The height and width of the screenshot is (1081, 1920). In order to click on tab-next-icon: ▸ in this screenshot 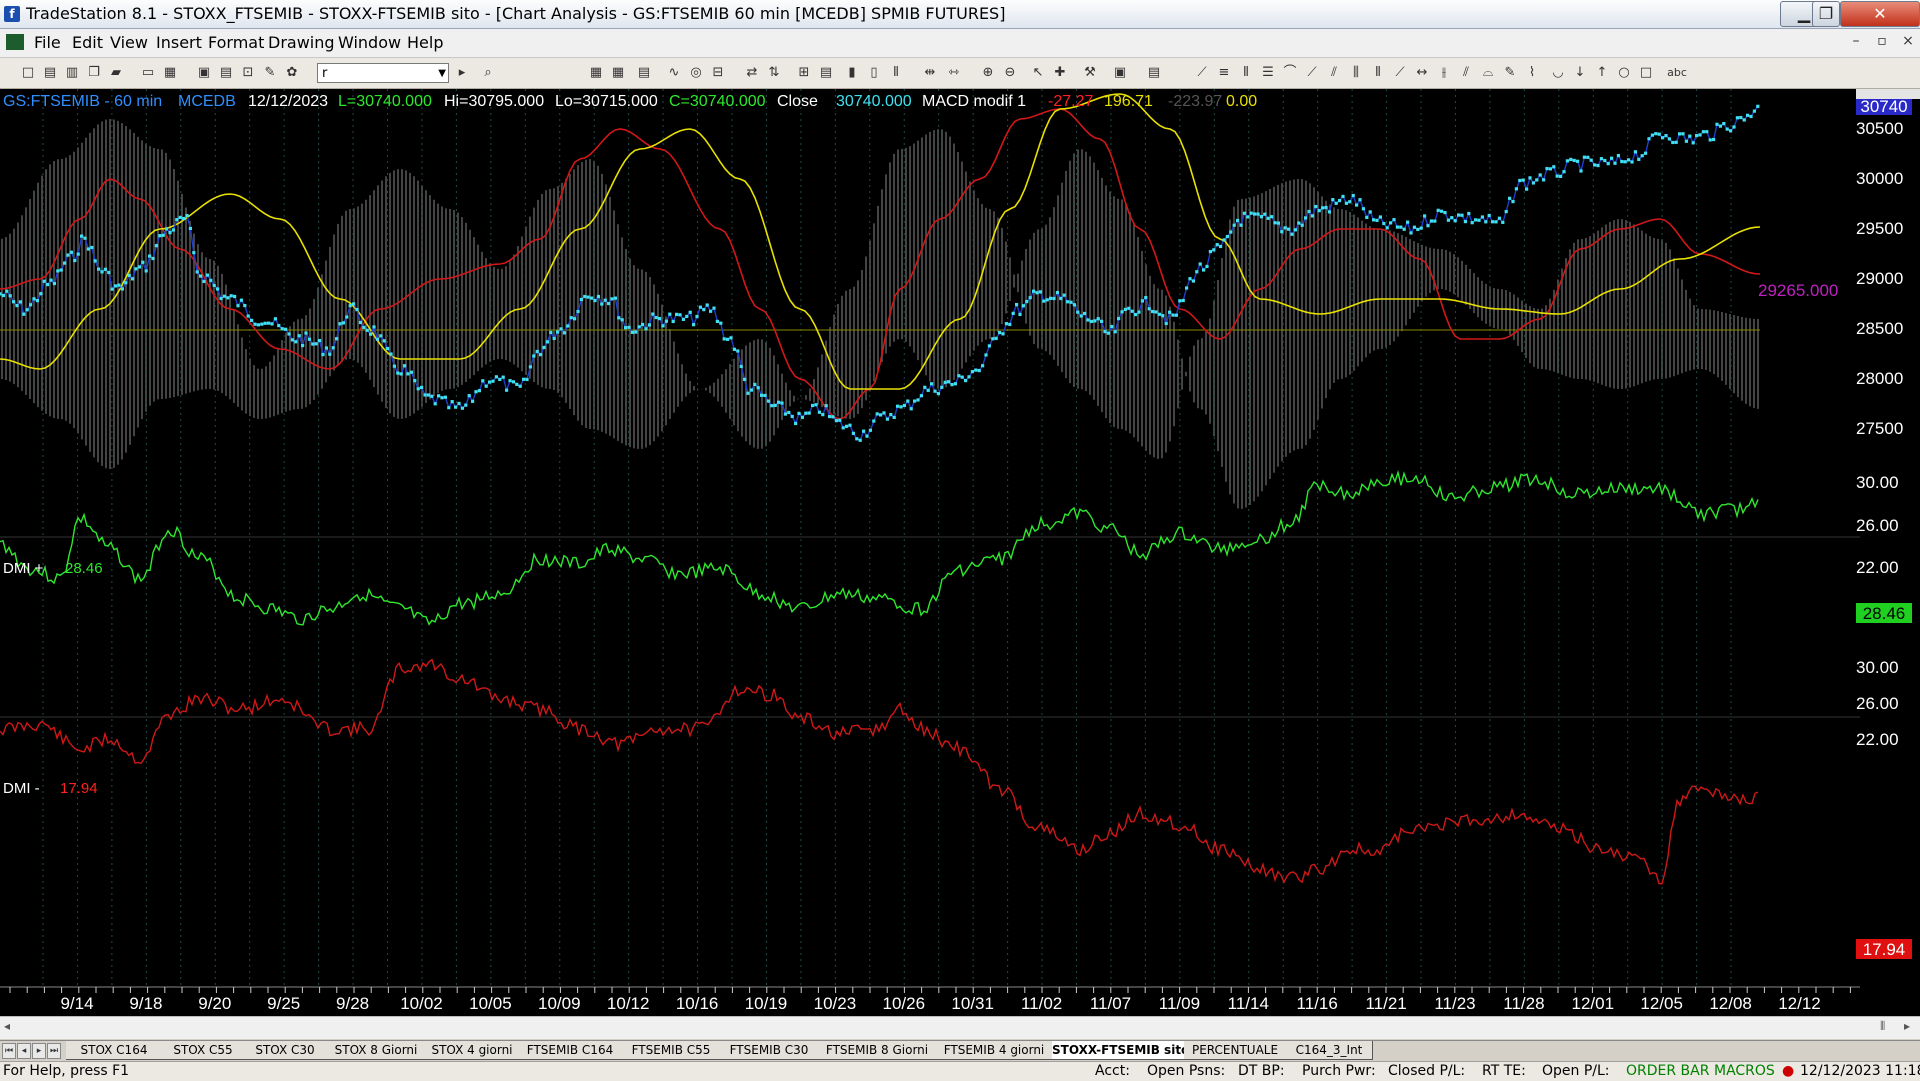, I will do `click(39, 1051)`.